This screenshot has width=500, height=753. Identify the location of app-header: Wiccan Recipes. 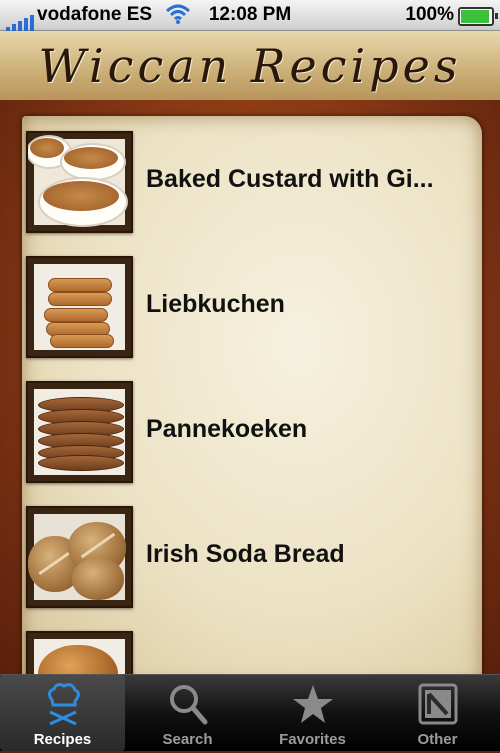
(250, 67).